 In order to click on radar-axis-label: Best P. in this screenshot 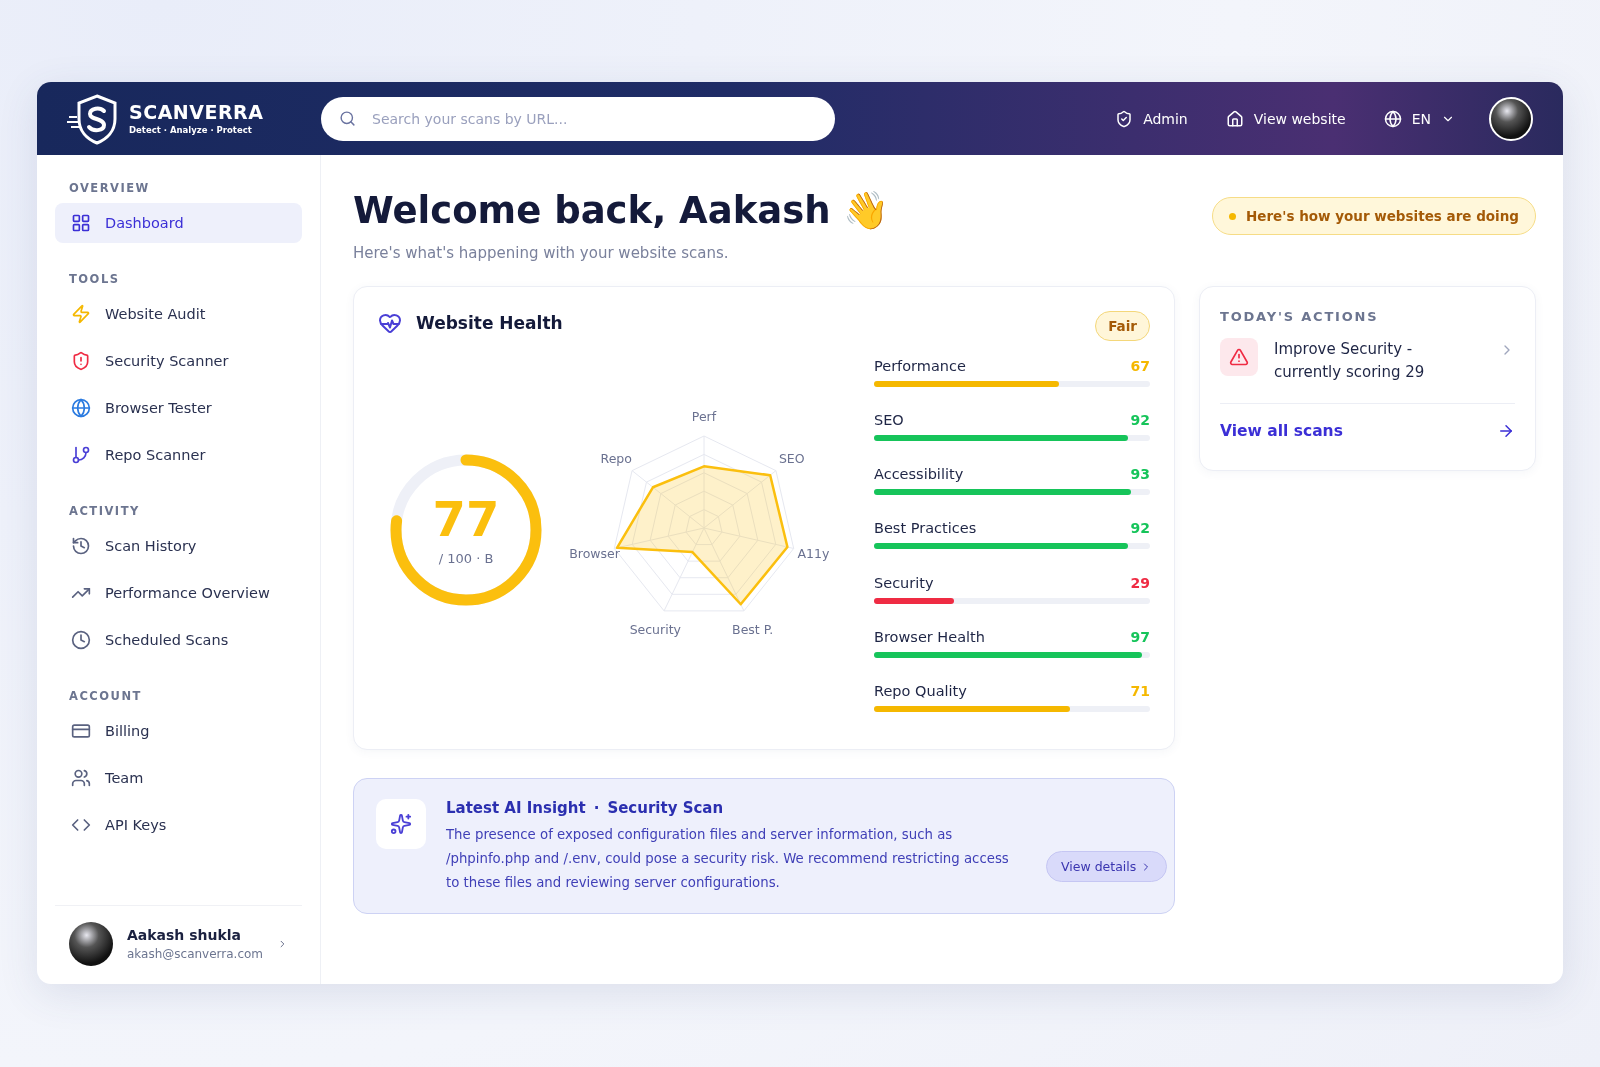, I will do `click(753, 629)`.